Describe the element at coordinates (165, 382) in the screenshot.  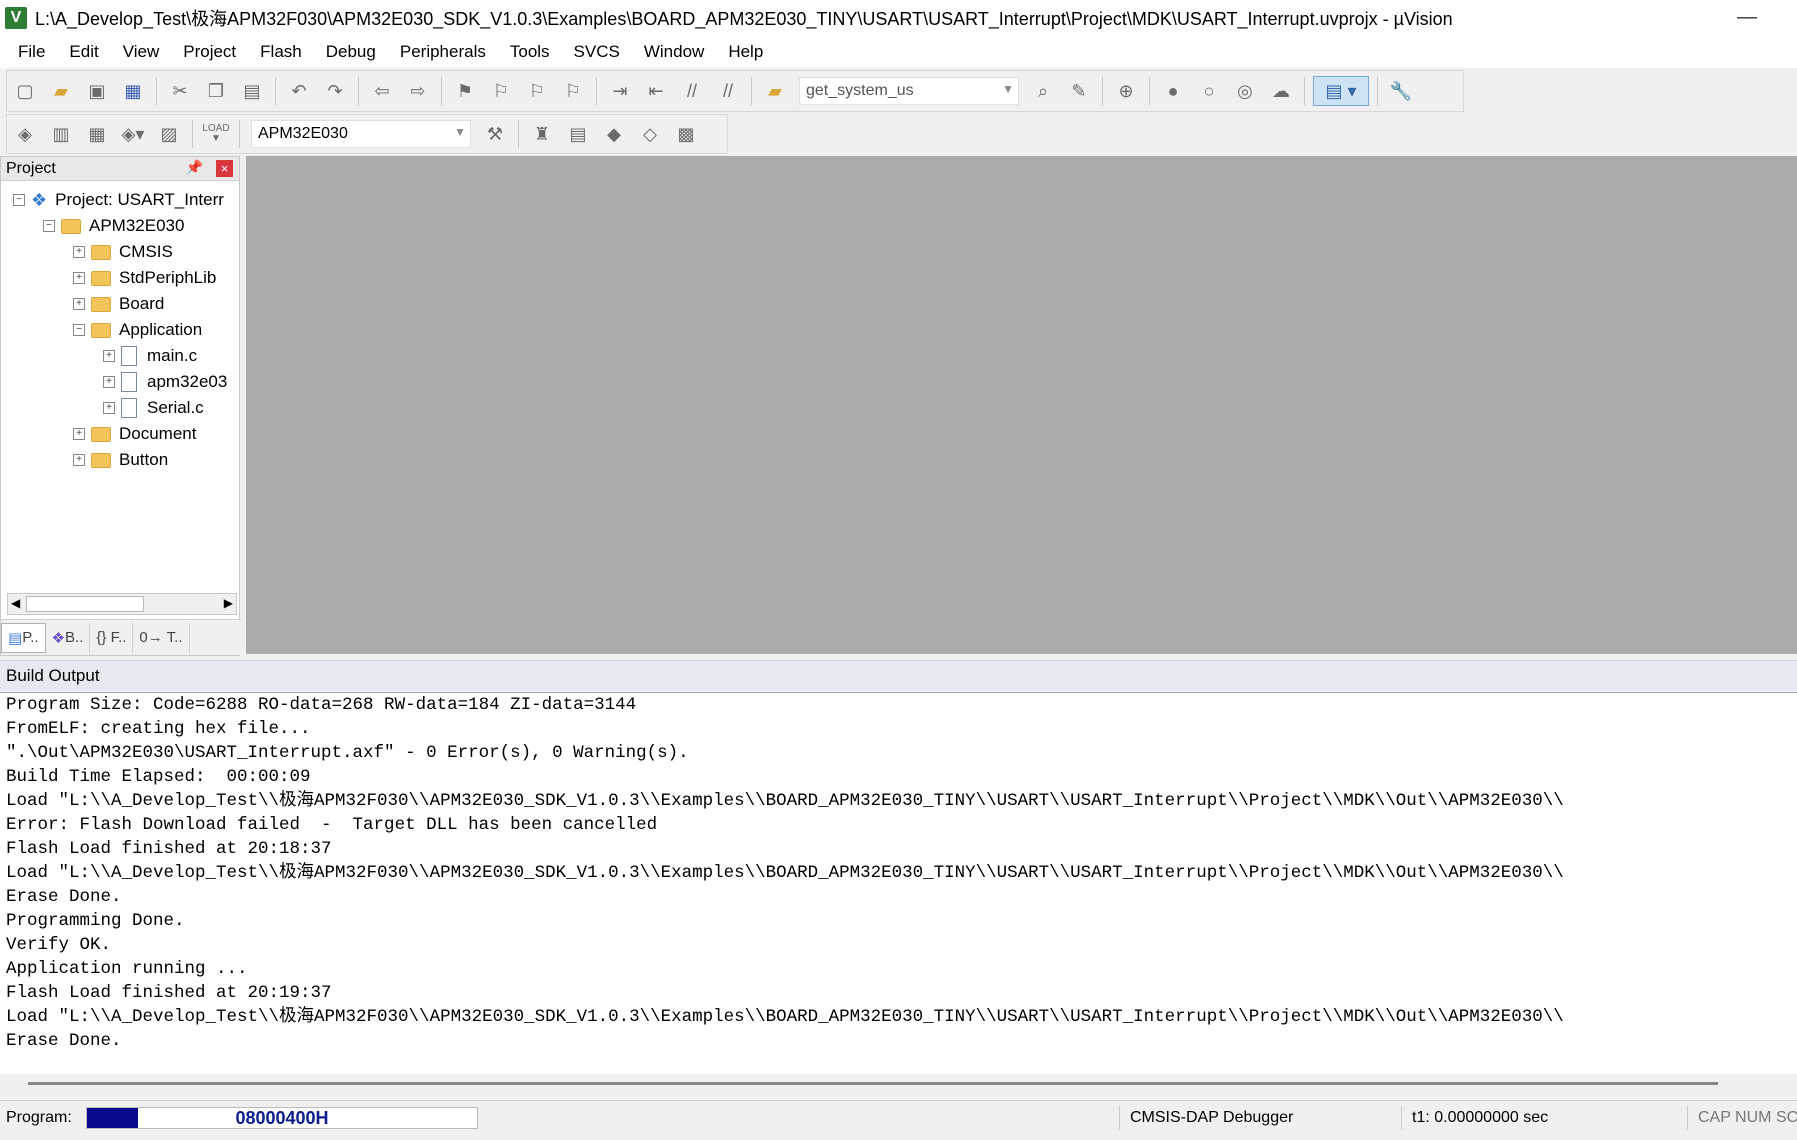
I see `tree-node-file: + apm32e03` at that location.